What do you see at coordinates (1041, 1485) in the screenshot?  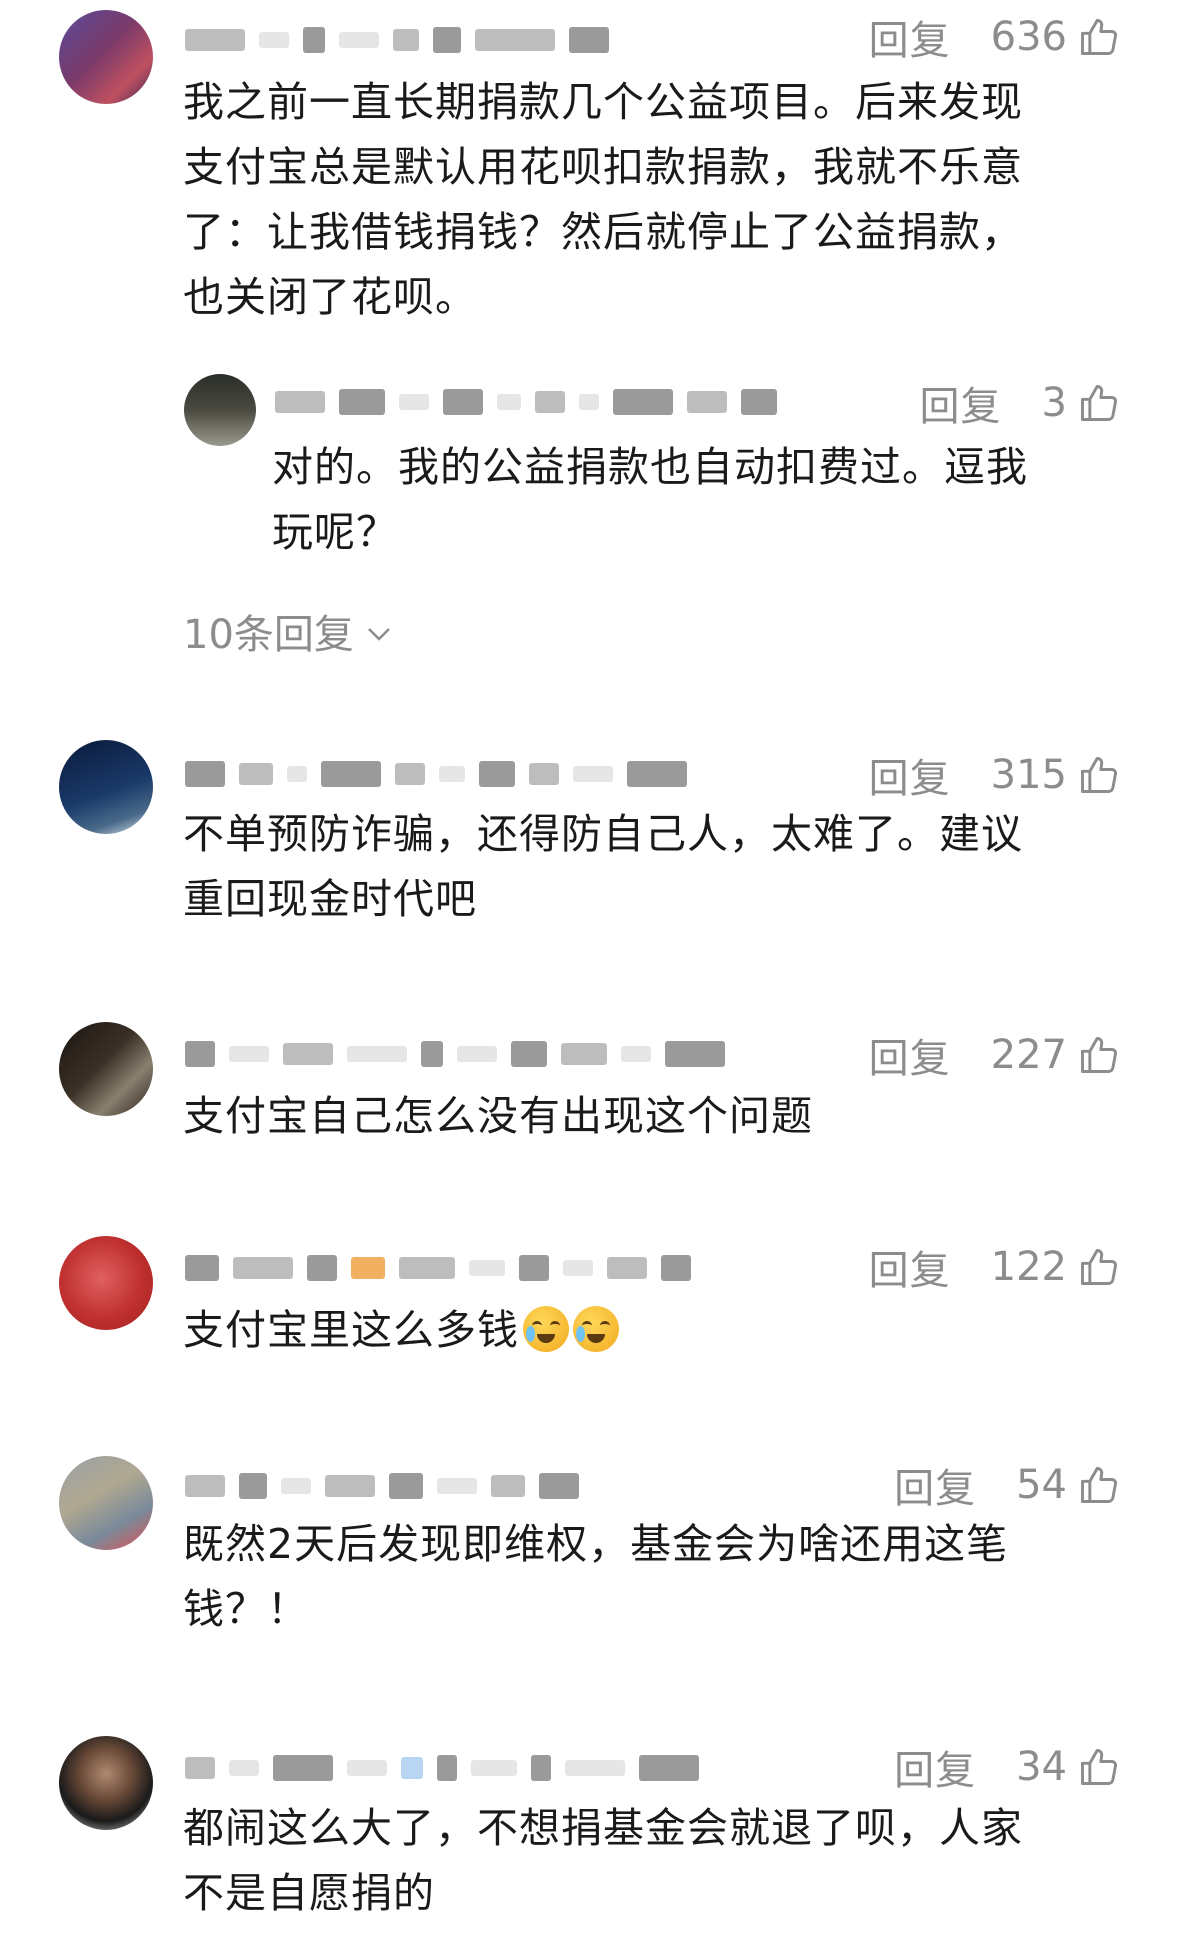 I see `like-count: 54` at bounding box center [1041, 1485].